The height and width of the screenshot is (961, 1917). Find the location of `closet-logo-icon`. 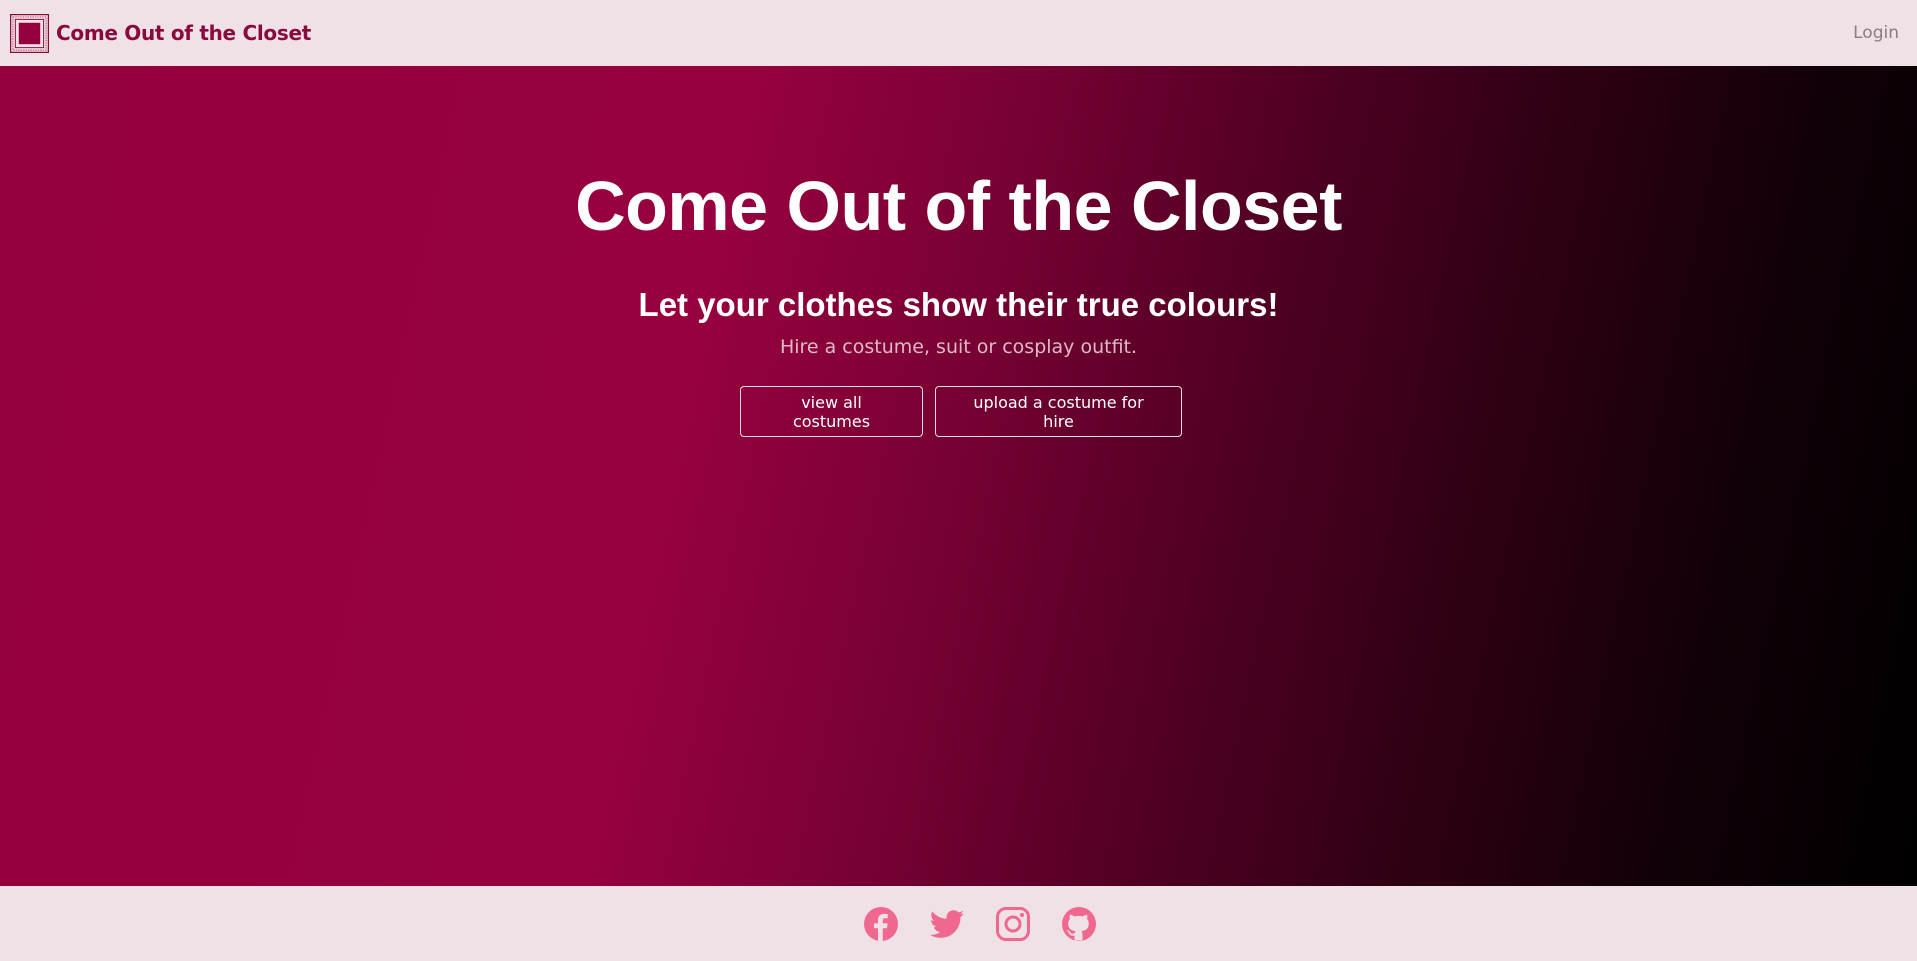

closet-logo-icon is located at coordinates (29, 33).